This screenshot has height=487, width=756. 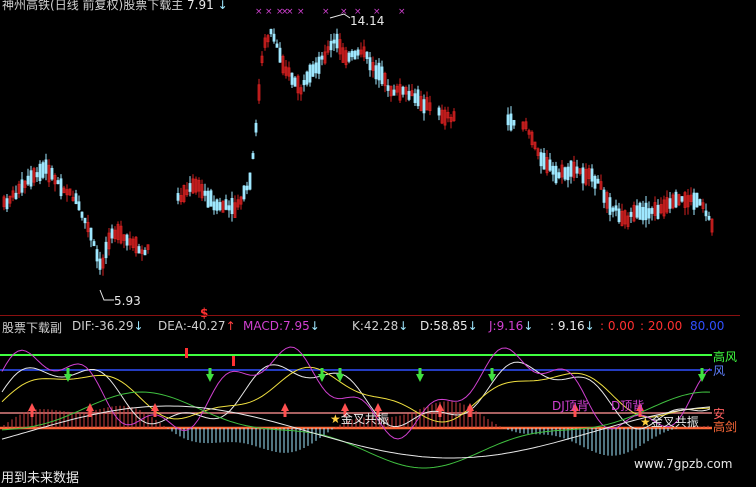 I want to click on value4-readout: 80.00, so click(x=707, y=326).